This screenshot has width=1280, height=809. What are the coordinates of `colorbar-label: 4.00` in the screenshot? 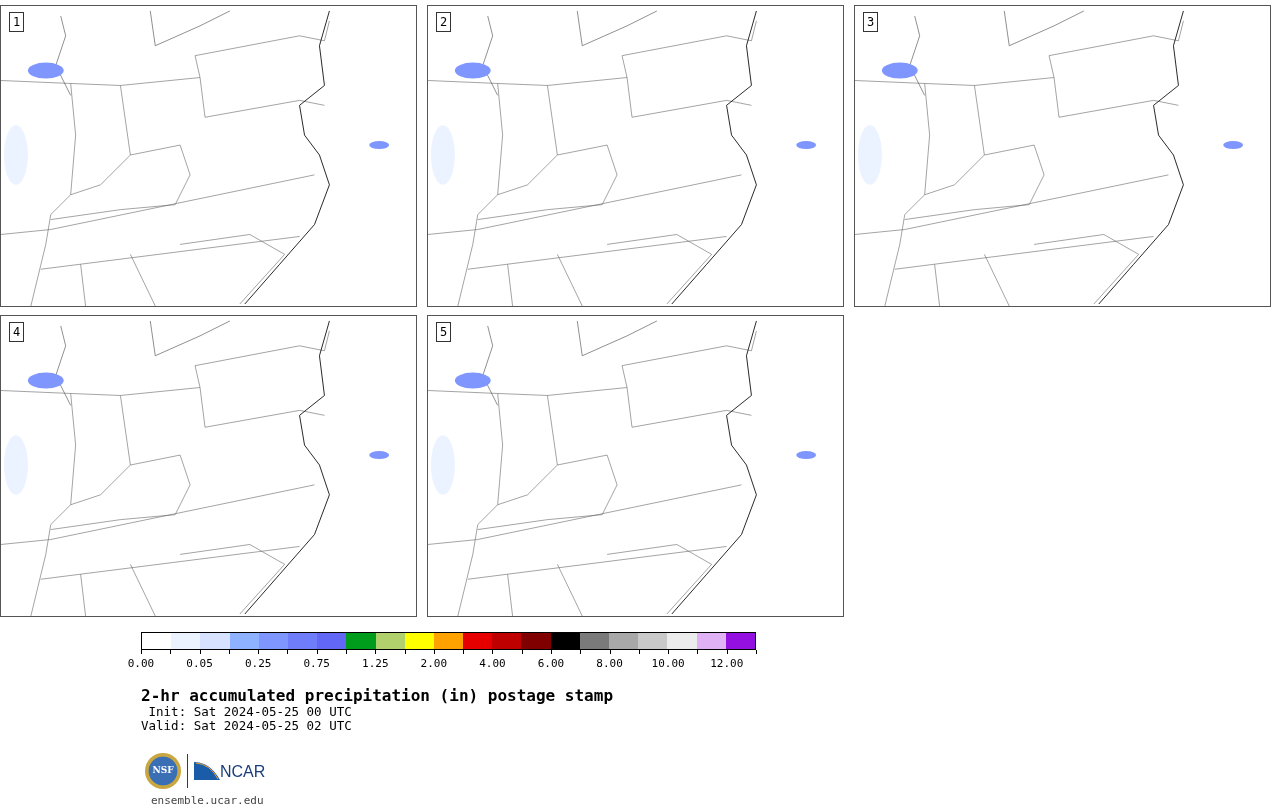 It's located at (492, 664).